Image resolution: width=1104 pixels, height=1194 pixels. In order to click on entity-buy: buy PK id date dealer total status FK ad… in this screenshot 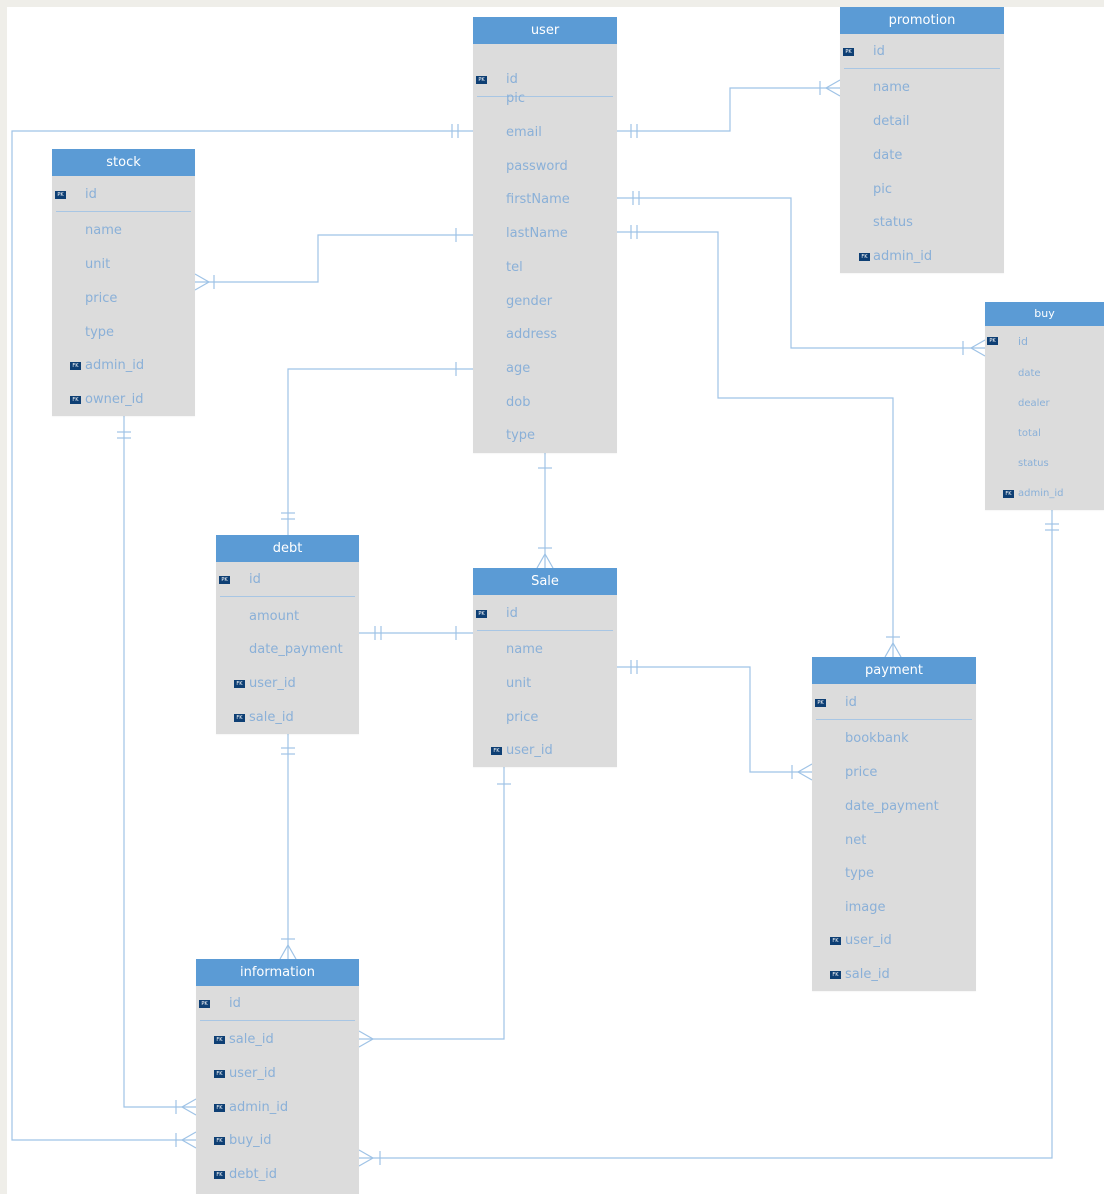, I will do `click(1044, 406)`.